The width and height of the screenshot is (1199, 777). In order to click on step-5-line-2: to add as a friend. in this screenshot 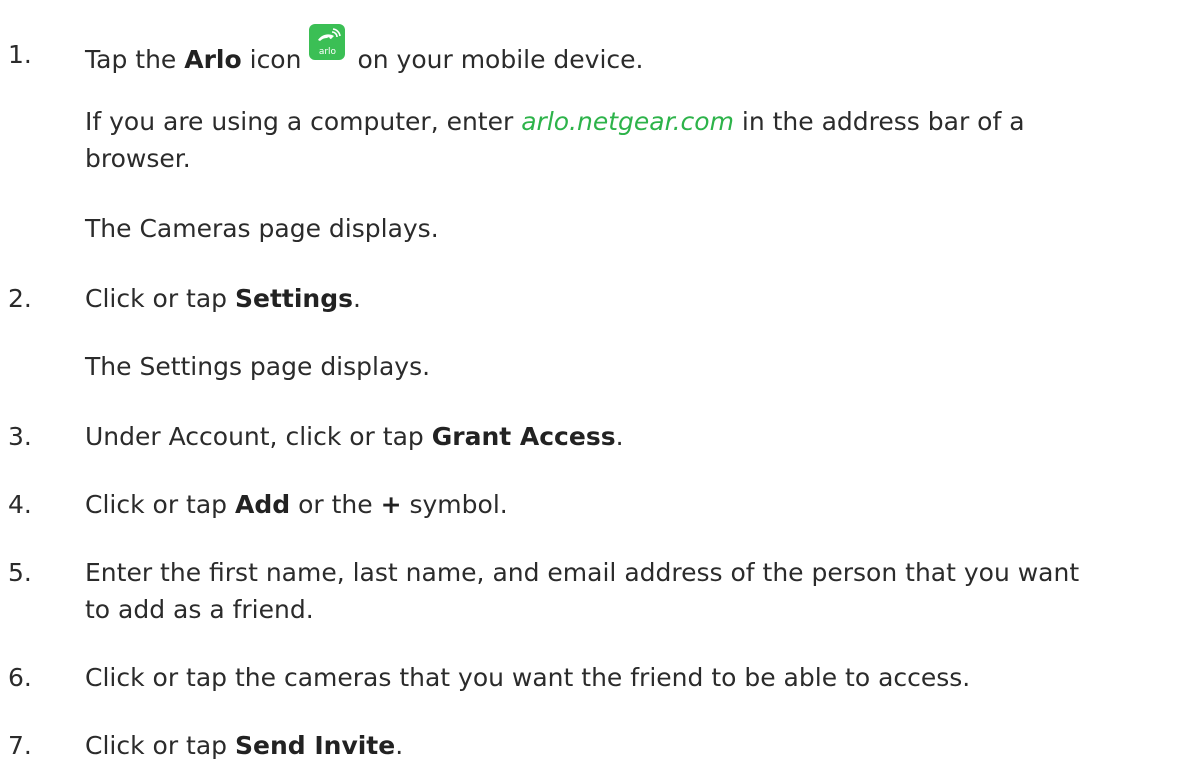, I will do `click(199, 609)`.